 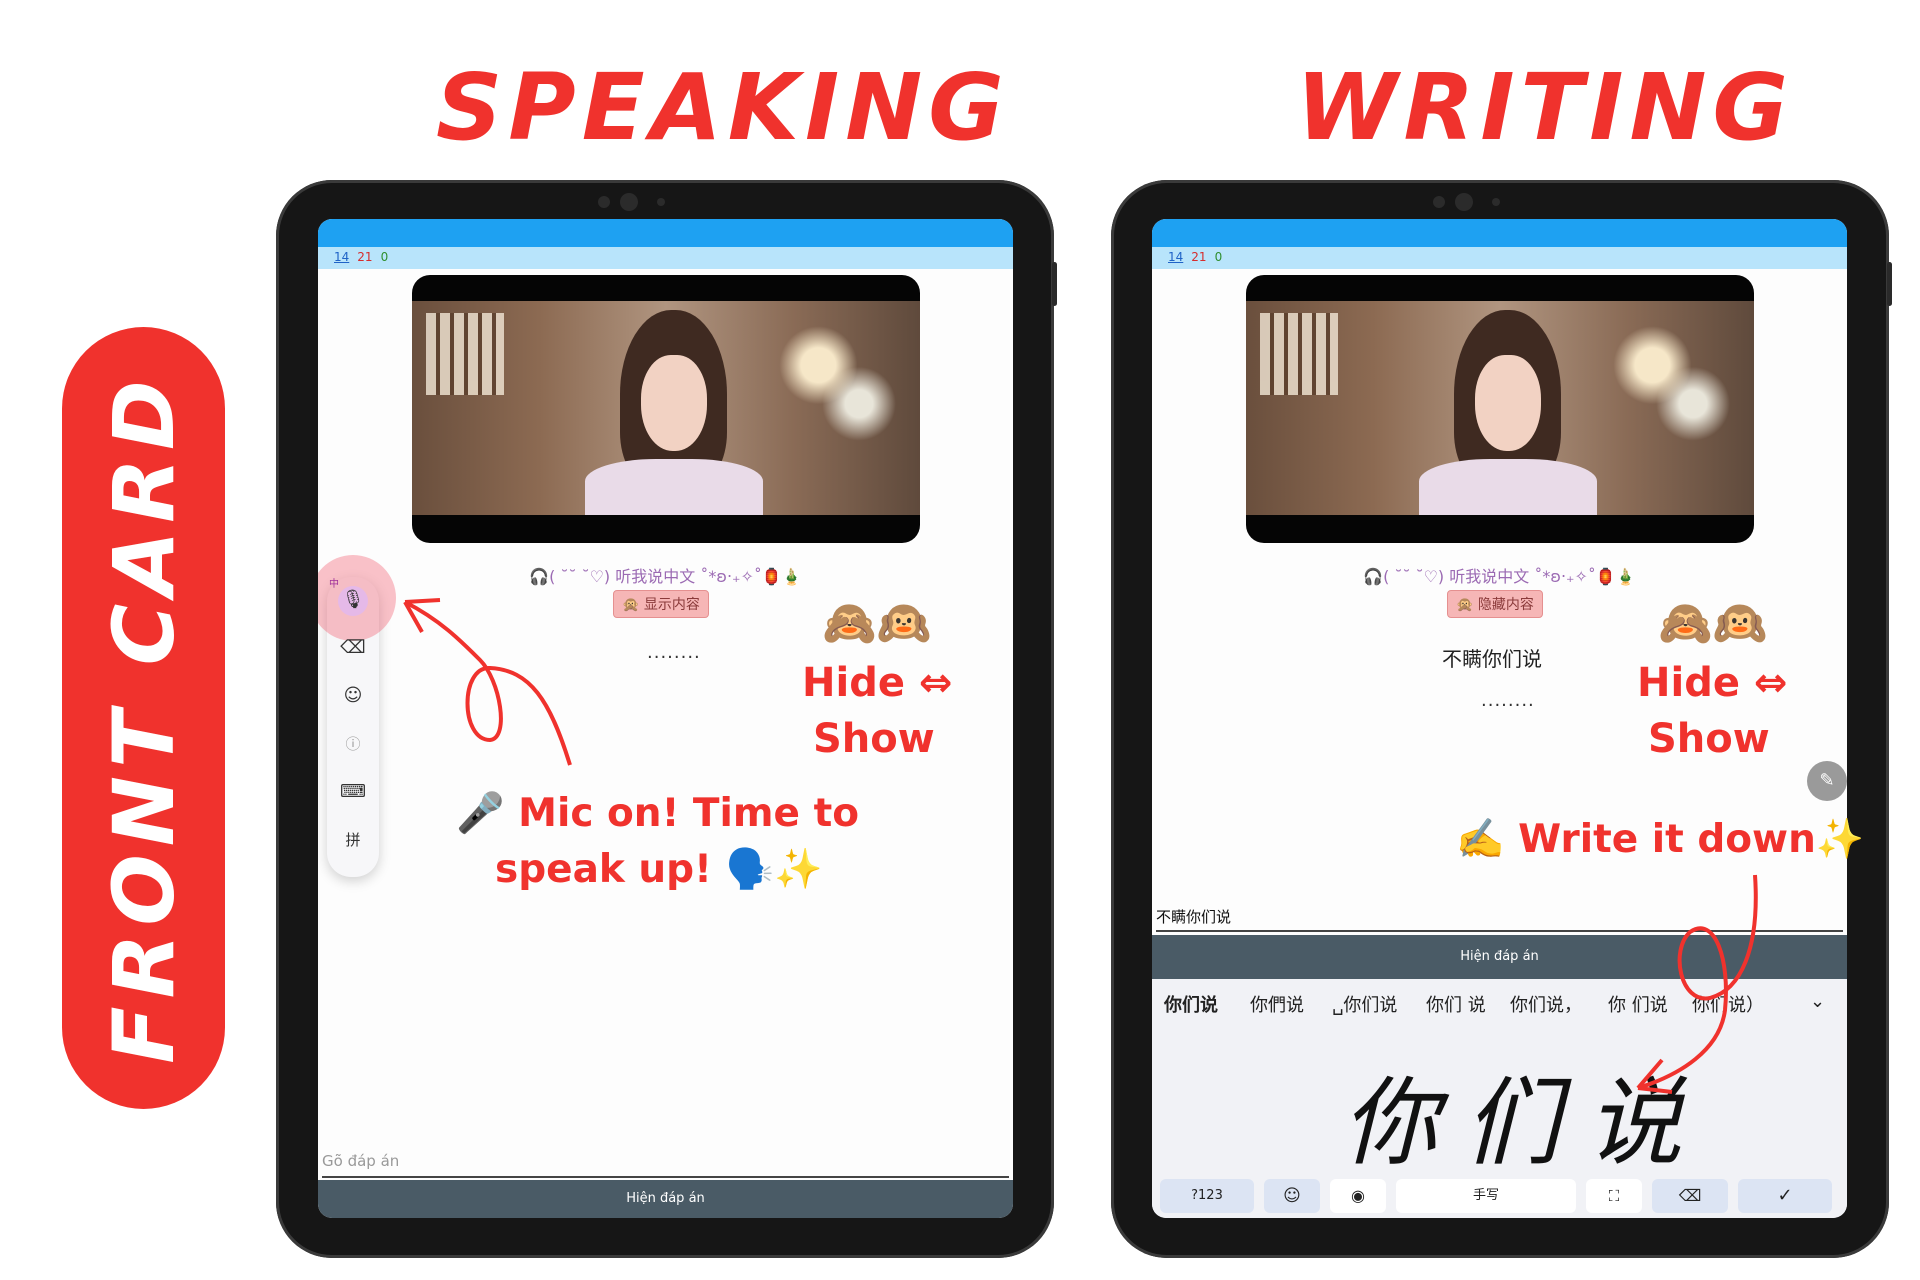 I want to click on front-card-text: FRONT CARD, so click(x=143, y=718).